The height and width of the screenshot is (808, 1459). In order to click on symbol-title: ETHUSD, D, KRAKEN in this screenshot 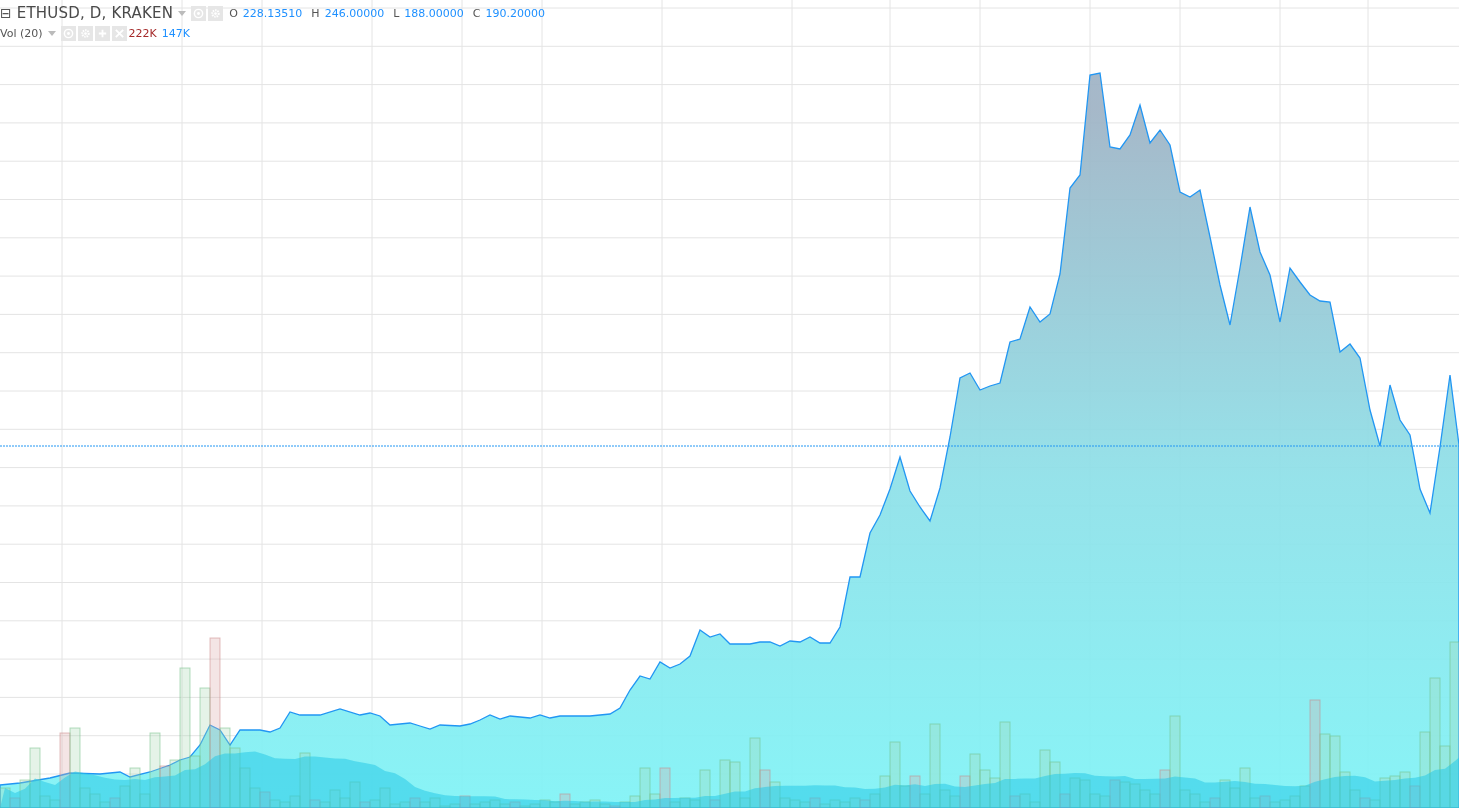, I will do `click(95, 13)`.